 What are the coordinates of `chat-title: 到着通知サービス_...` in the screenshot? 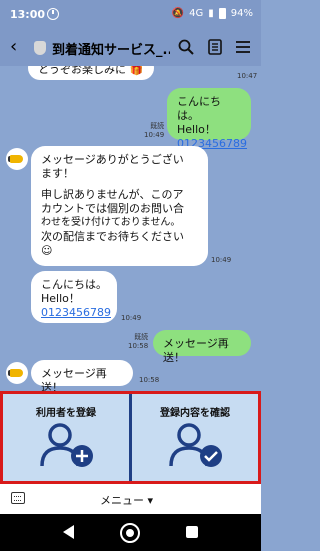 It's located at (111, 50).